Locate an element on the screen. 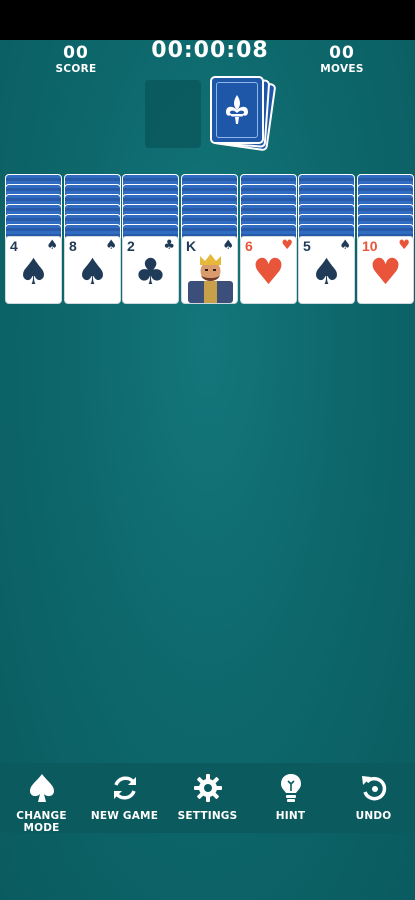  lightbulb-icon is located at coordinates (290, 788).